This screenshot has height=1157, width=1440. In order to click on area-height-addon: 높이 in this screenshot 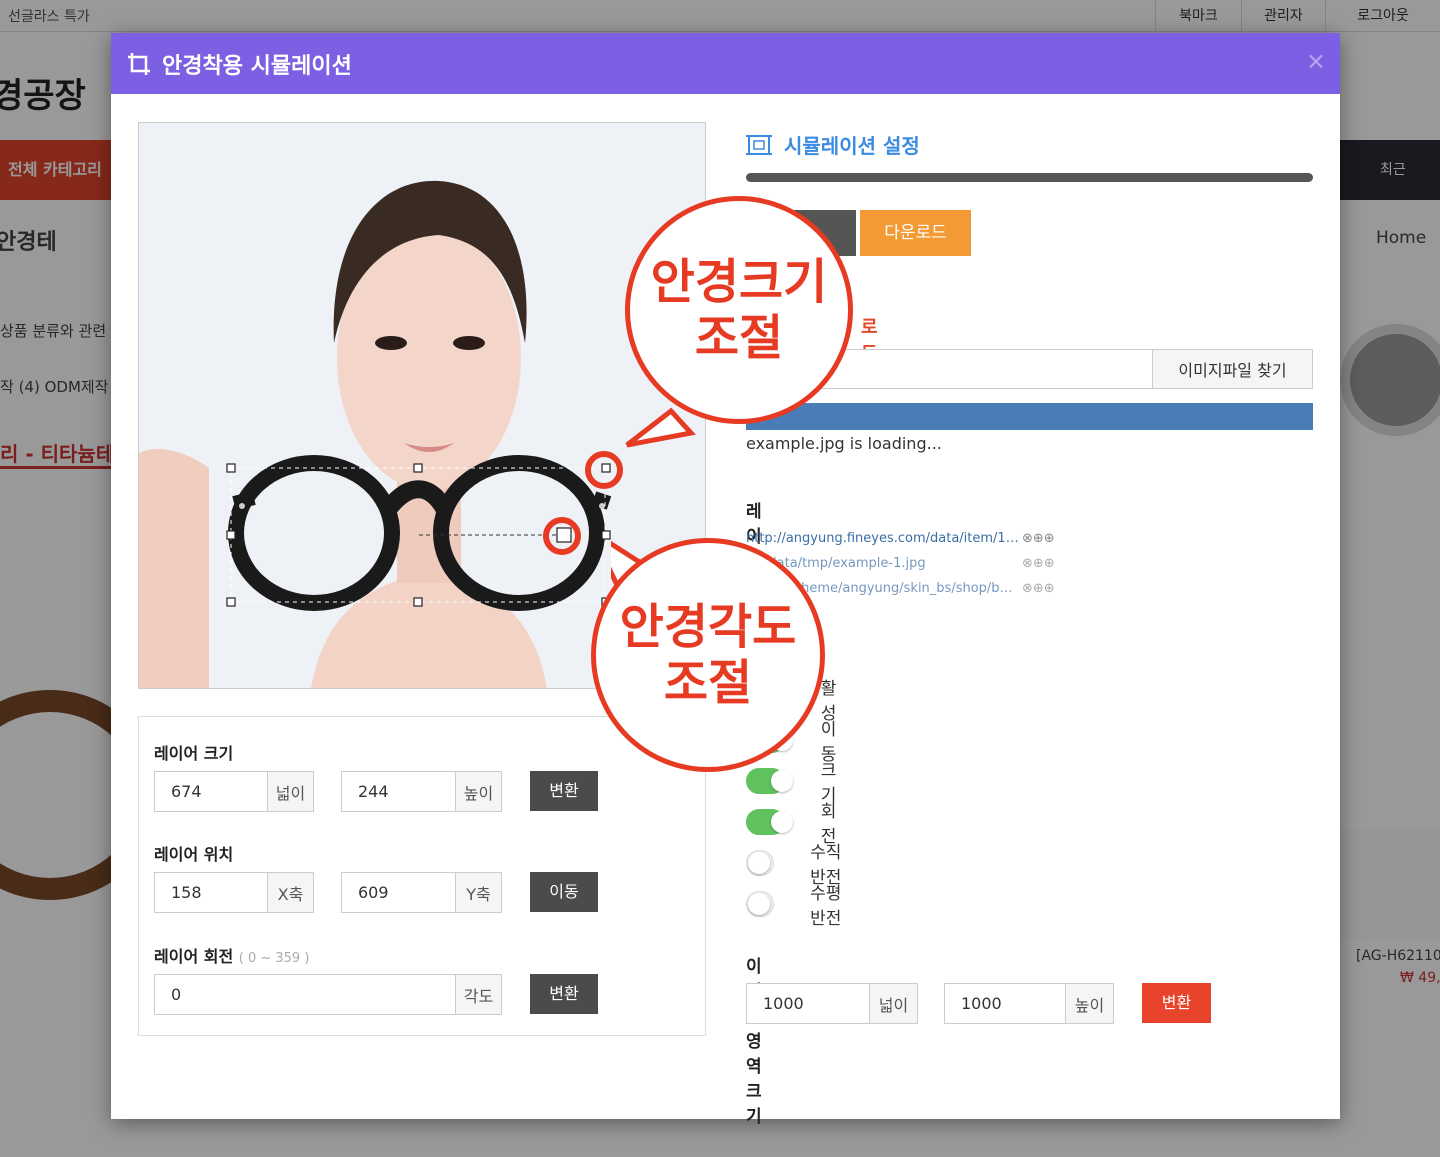, I will do `click(1089, 1003)`.